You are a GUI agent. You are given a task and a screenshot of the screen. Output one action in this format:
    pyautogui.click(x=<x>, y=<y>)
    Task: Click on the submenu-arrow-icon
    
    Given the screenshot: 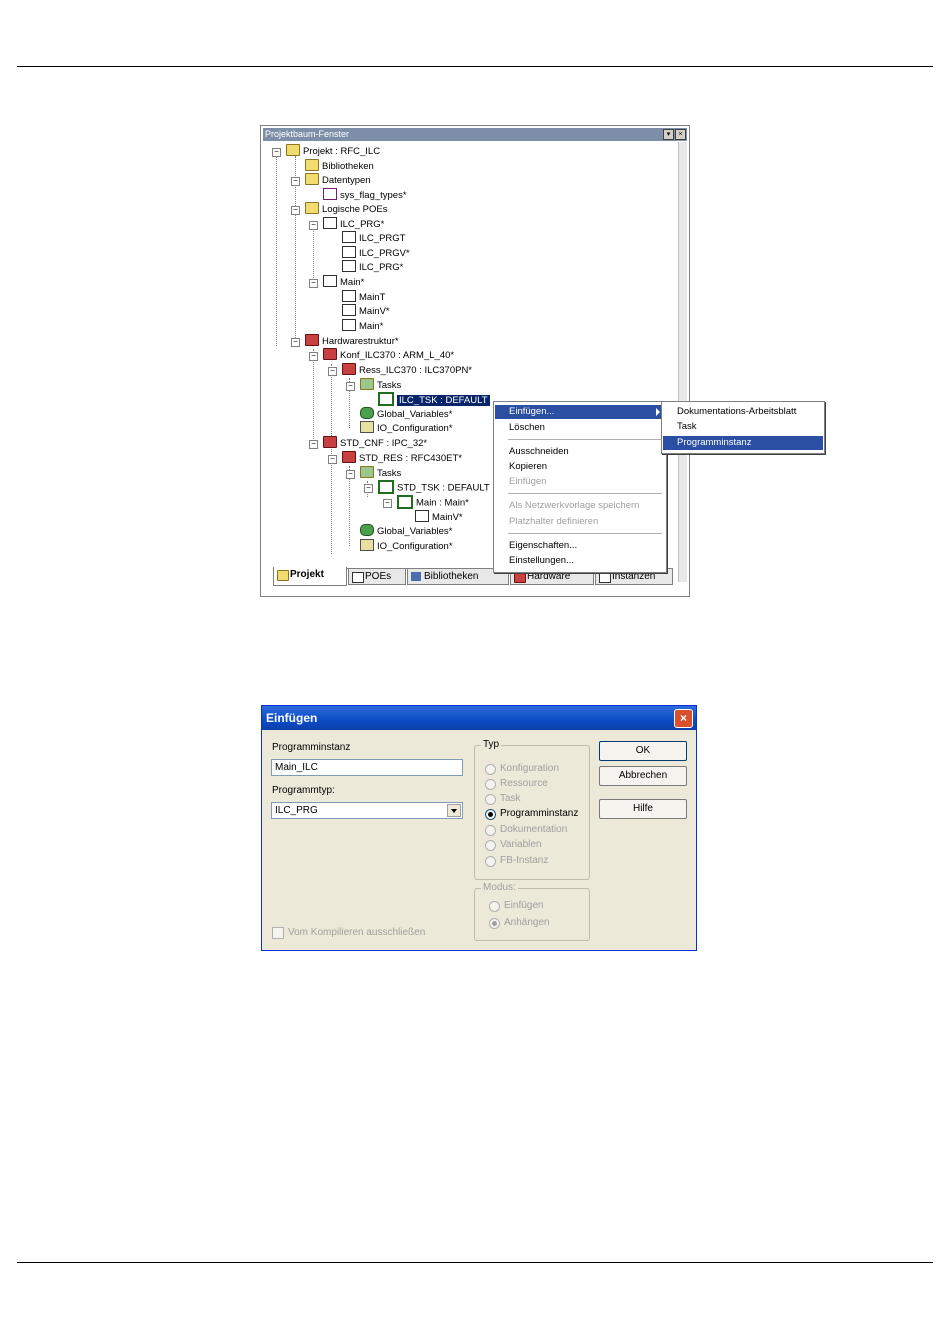 What is the action you would take?
    pyautogui.click(x=658, y=412)
    